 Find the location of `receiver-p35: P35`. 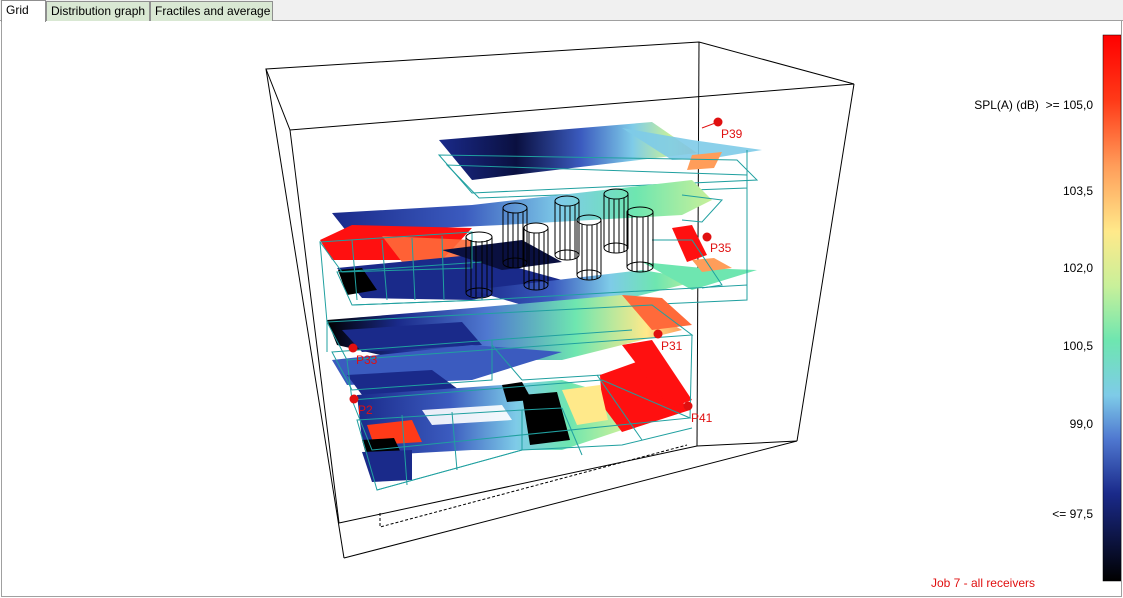

receiver-p35: P35 is located at coordinates (717, 244).